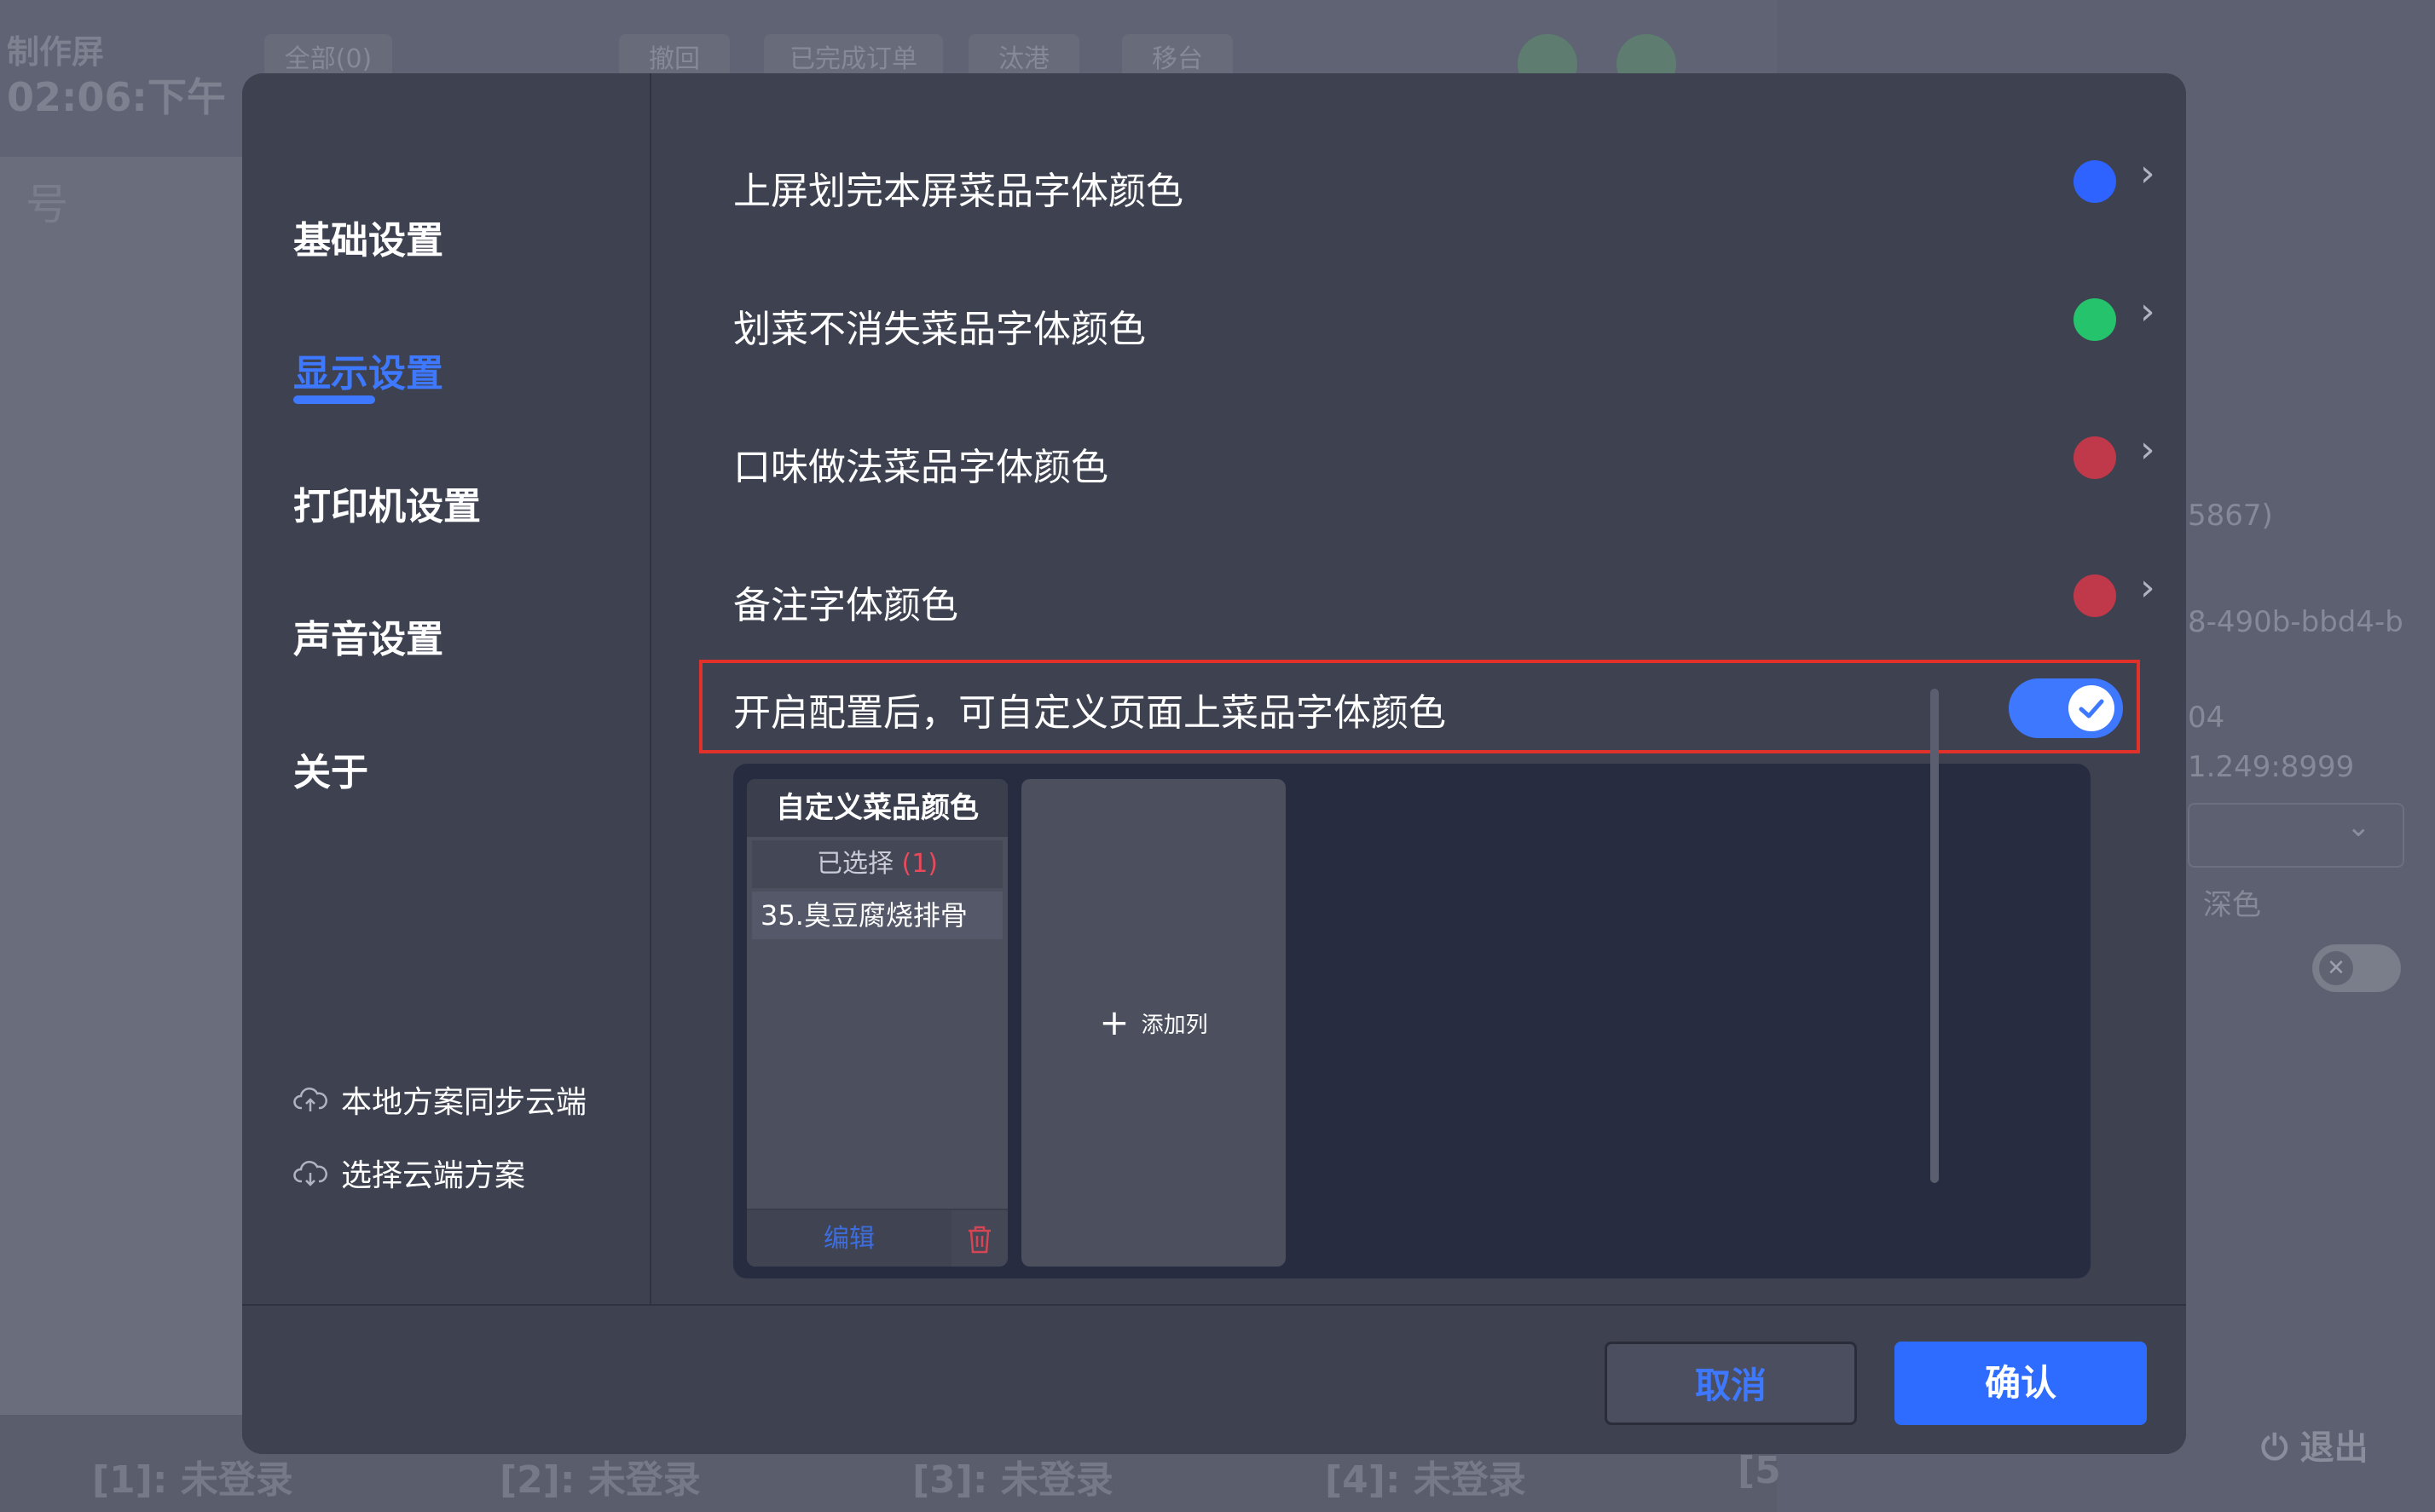 This screenshot has height=1512, width=2435. What do you see at coordinates (1731, 1383) in the screenshot?
I see `cancel-button: 取消` at bounding box center [1731, 1383].